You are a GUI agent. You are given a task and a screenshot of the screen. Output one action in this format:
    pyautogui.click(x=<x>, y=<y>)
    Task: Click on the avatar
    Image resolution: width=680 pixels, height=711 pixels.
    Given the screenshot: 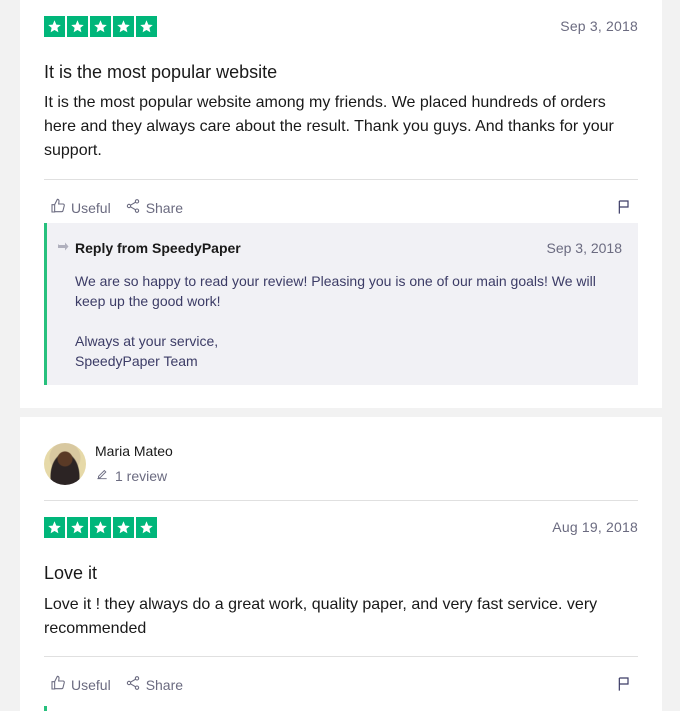 What is the action you would take?
    pyautogui.click(x=65, y=464)
    